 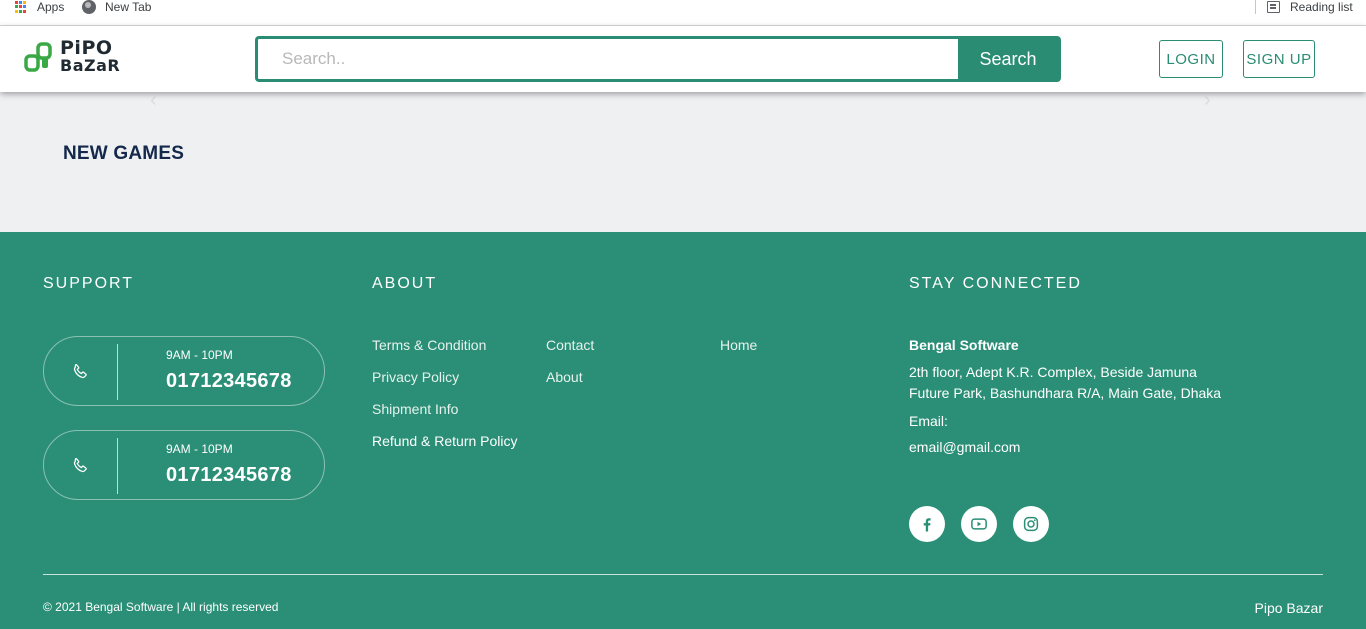 I want to click on reading-list-button: Reading list, so click(x=1310, y=7).